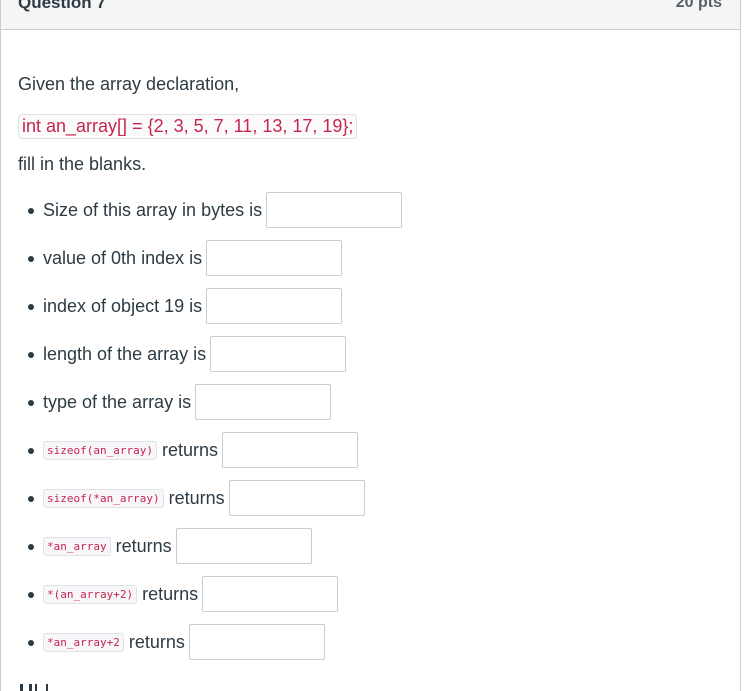 Image resolution: width=745 pixels, height=691 pixels. I want to click on code-snippet: *(an_array+2), so click(90, 594).